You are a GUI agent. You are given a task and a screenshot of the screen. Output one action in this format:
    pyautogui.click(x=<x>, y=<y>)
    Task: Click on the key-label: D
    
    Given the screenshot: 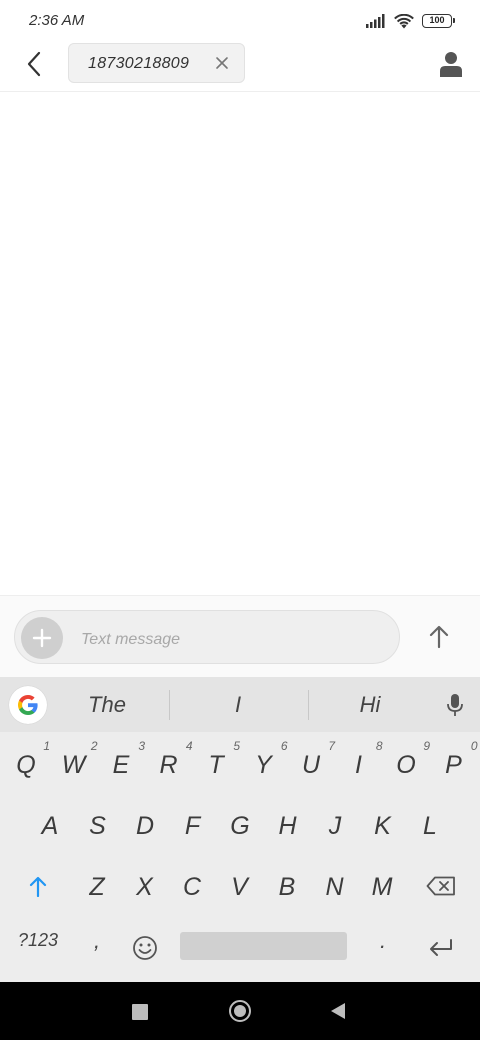 What is the action you would take?
    pyautogui.click(x=145, y=826)
    